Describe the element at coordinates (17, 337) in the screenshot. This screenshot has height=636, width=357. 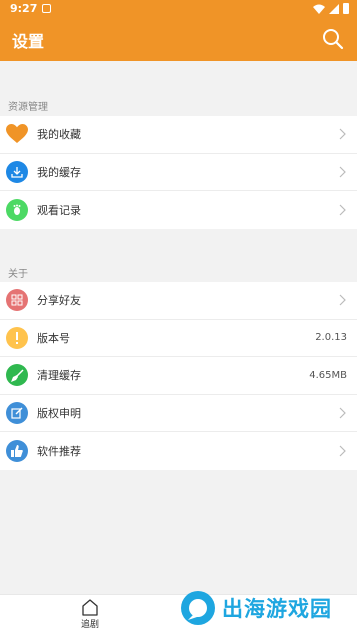
I see `exclamation-icon` at that location.